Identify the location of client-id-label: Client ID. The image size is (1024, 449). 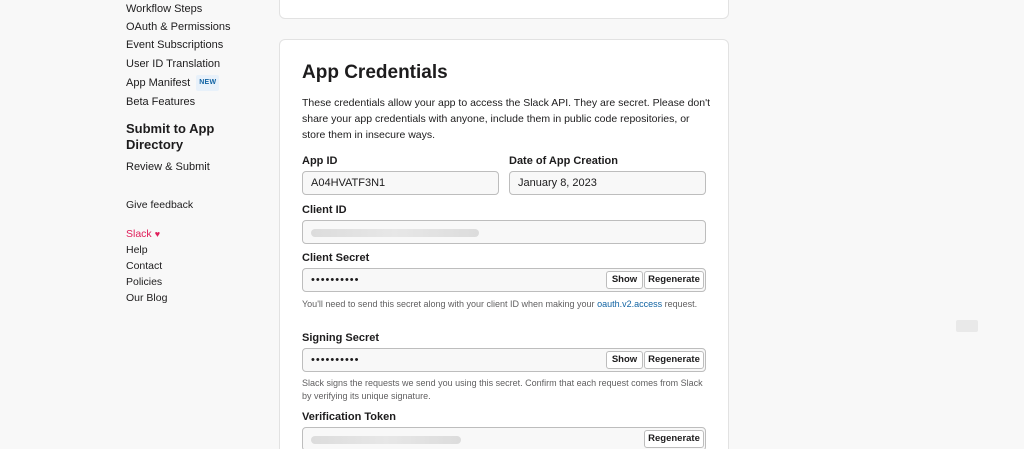
(324, 210).